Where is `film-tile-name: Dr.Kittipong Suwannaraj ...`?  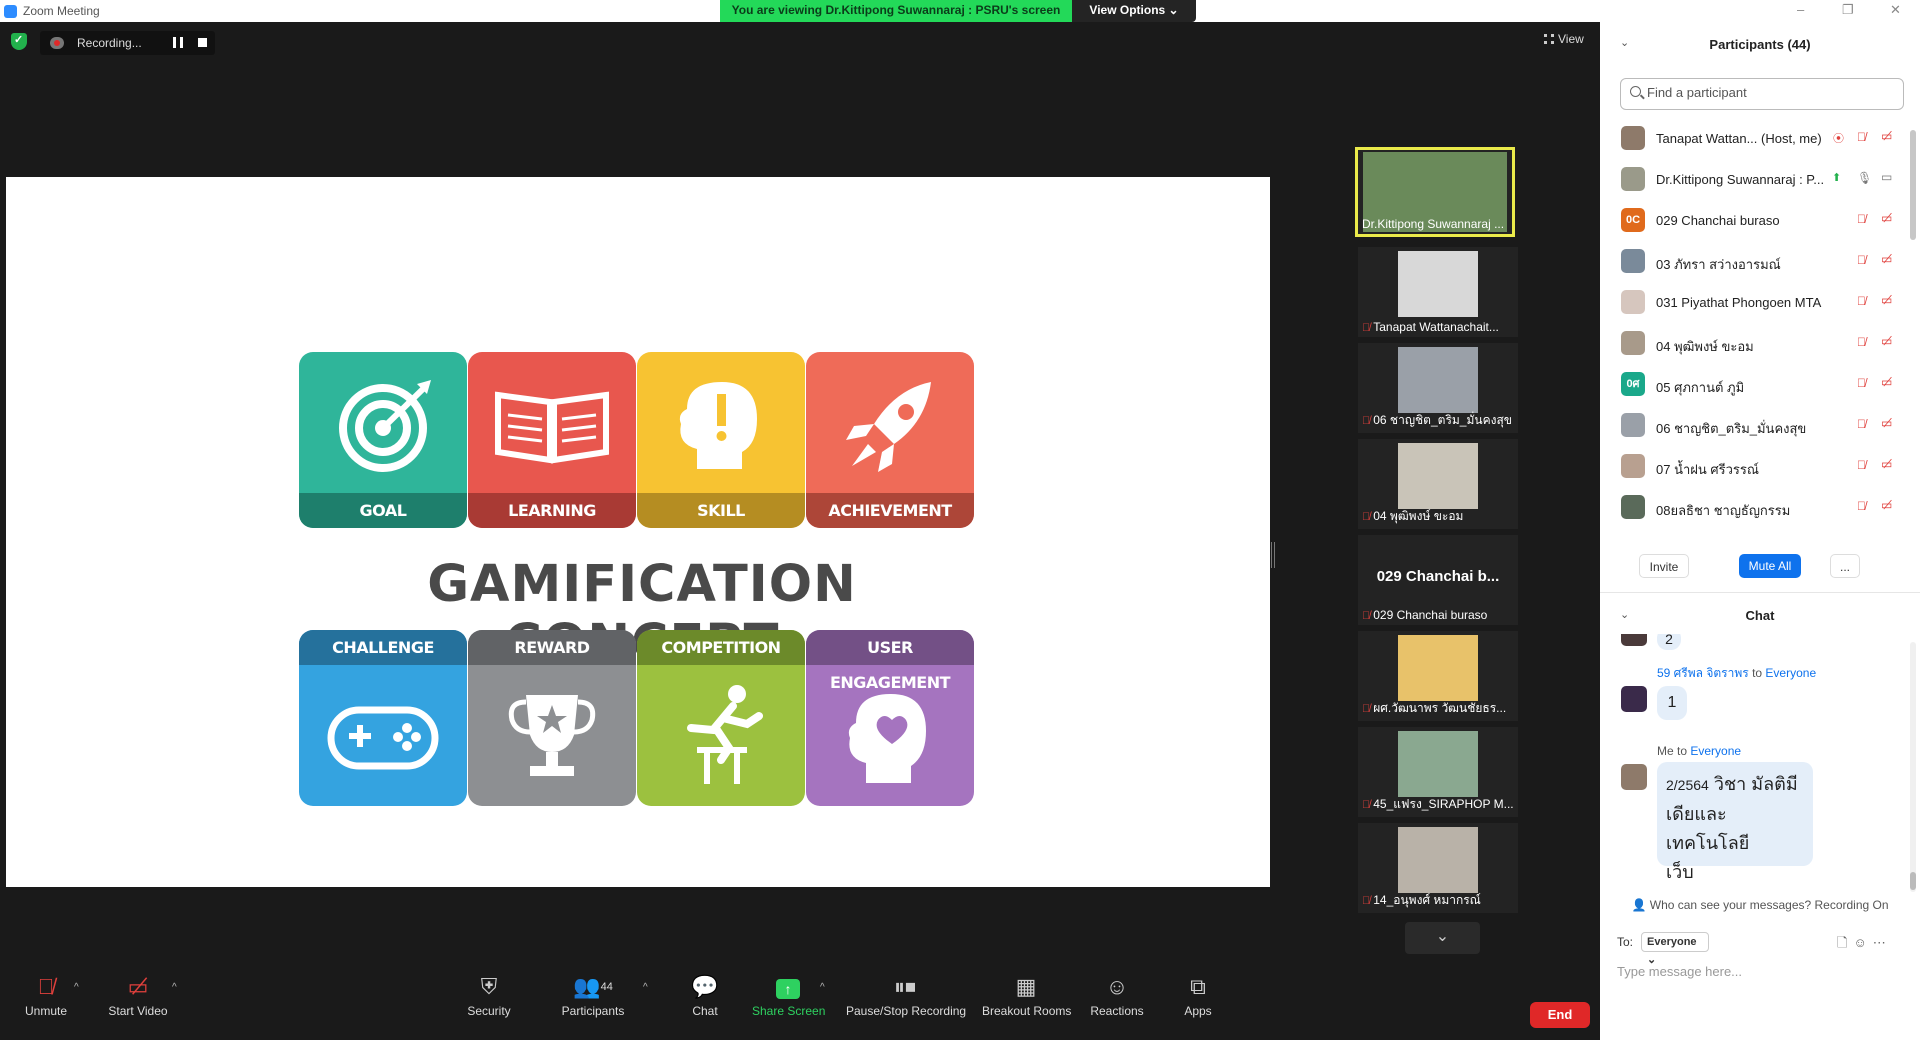 film-tile-name: Dr.Kittipong Suwannaraj ... is located at coordinates (1433, 224).